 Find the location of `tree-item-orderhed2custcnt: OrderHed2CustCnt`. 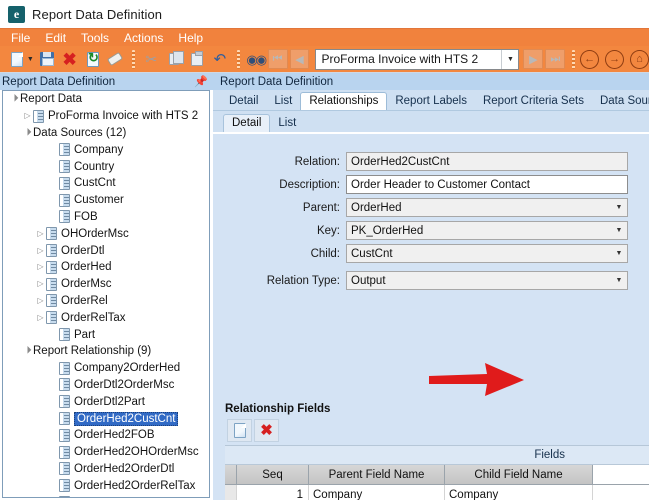

tree-item-orderhed2custcnt: OrderHed2CustCnt is located at coordinates (106, 418).